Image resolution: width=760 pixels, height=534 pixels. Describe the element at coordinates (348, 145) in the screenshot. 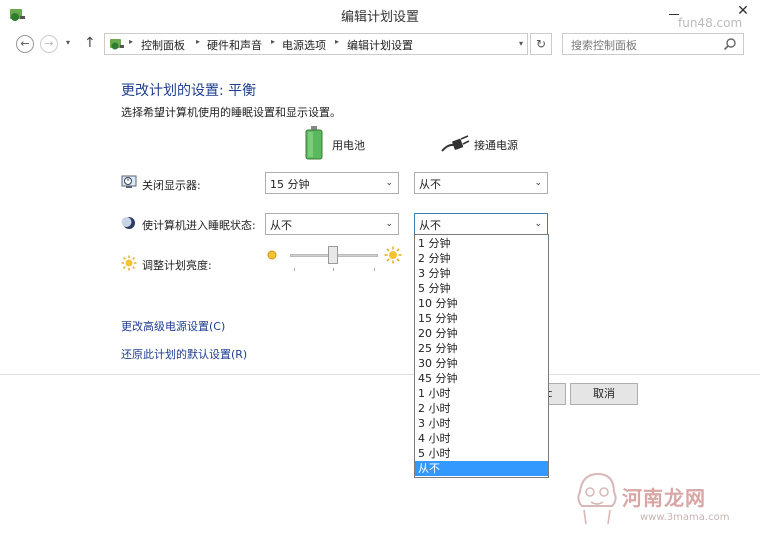

I see `battery-column-header: 用电池` at that location.